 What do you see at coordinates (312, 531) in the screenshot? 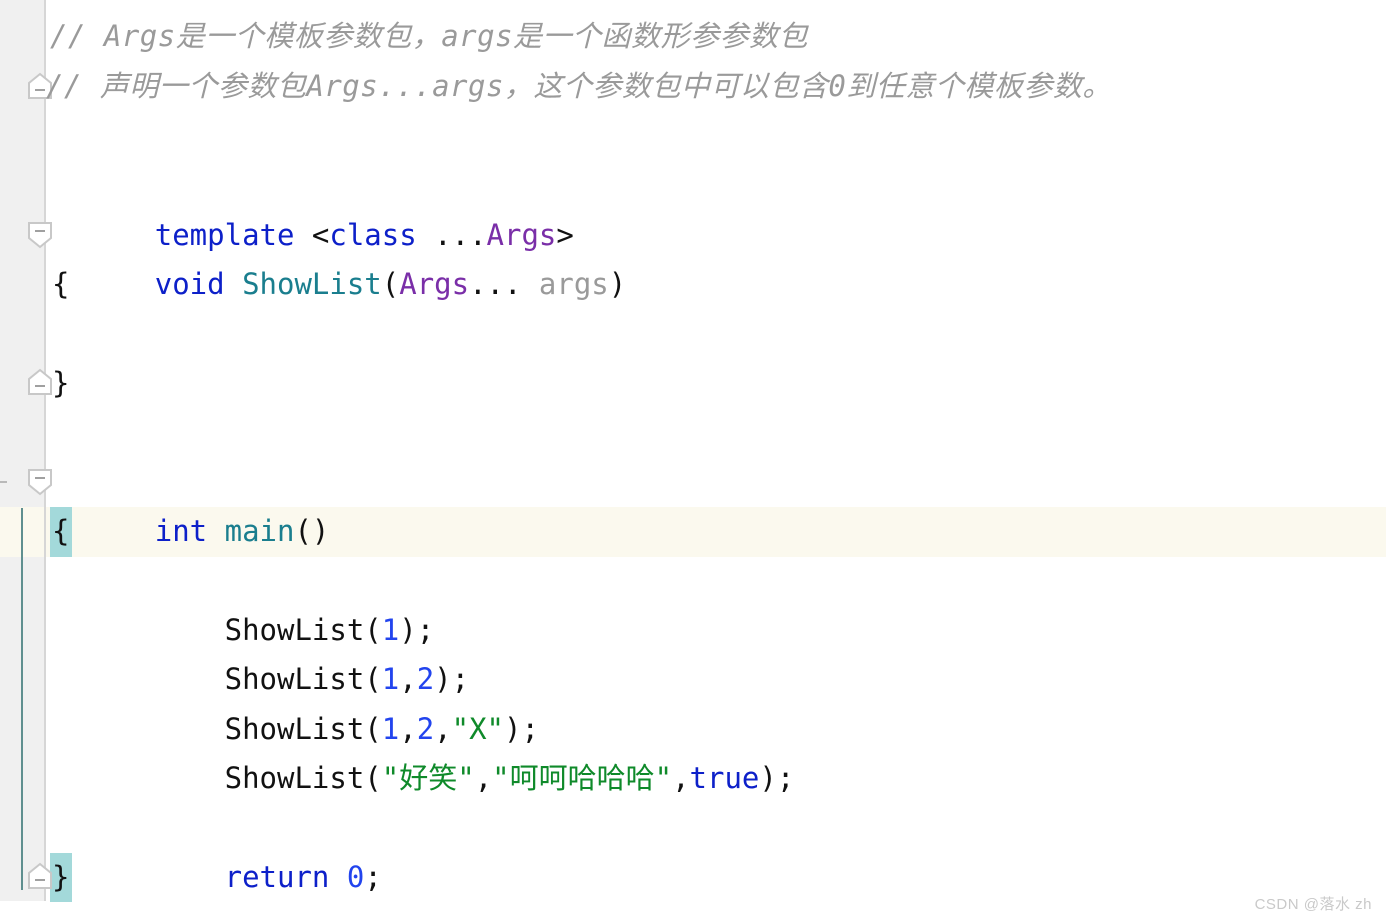
I see `main-parens: ()` at bounding box center [312, 531].